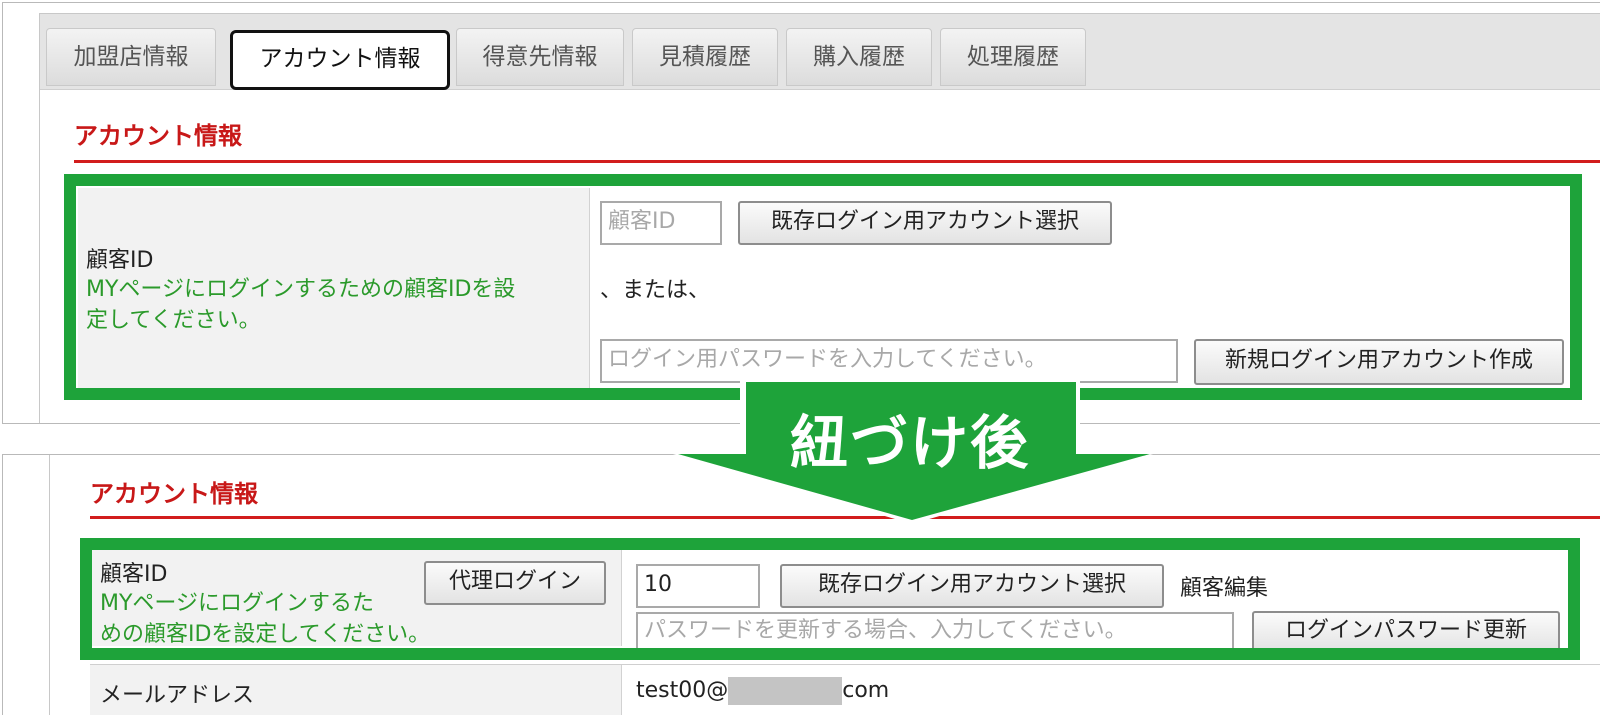 This screenshot has width=1600, height=715. I want to click on email-row: メールアドレス test00@ com, so click(845, 689).